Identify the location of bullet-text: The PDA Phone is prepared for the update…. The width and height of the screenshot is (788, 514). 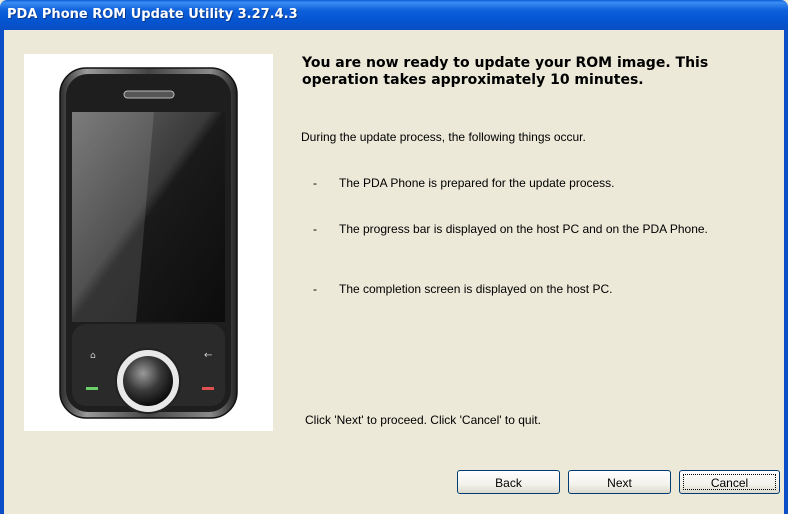
(477, 183).